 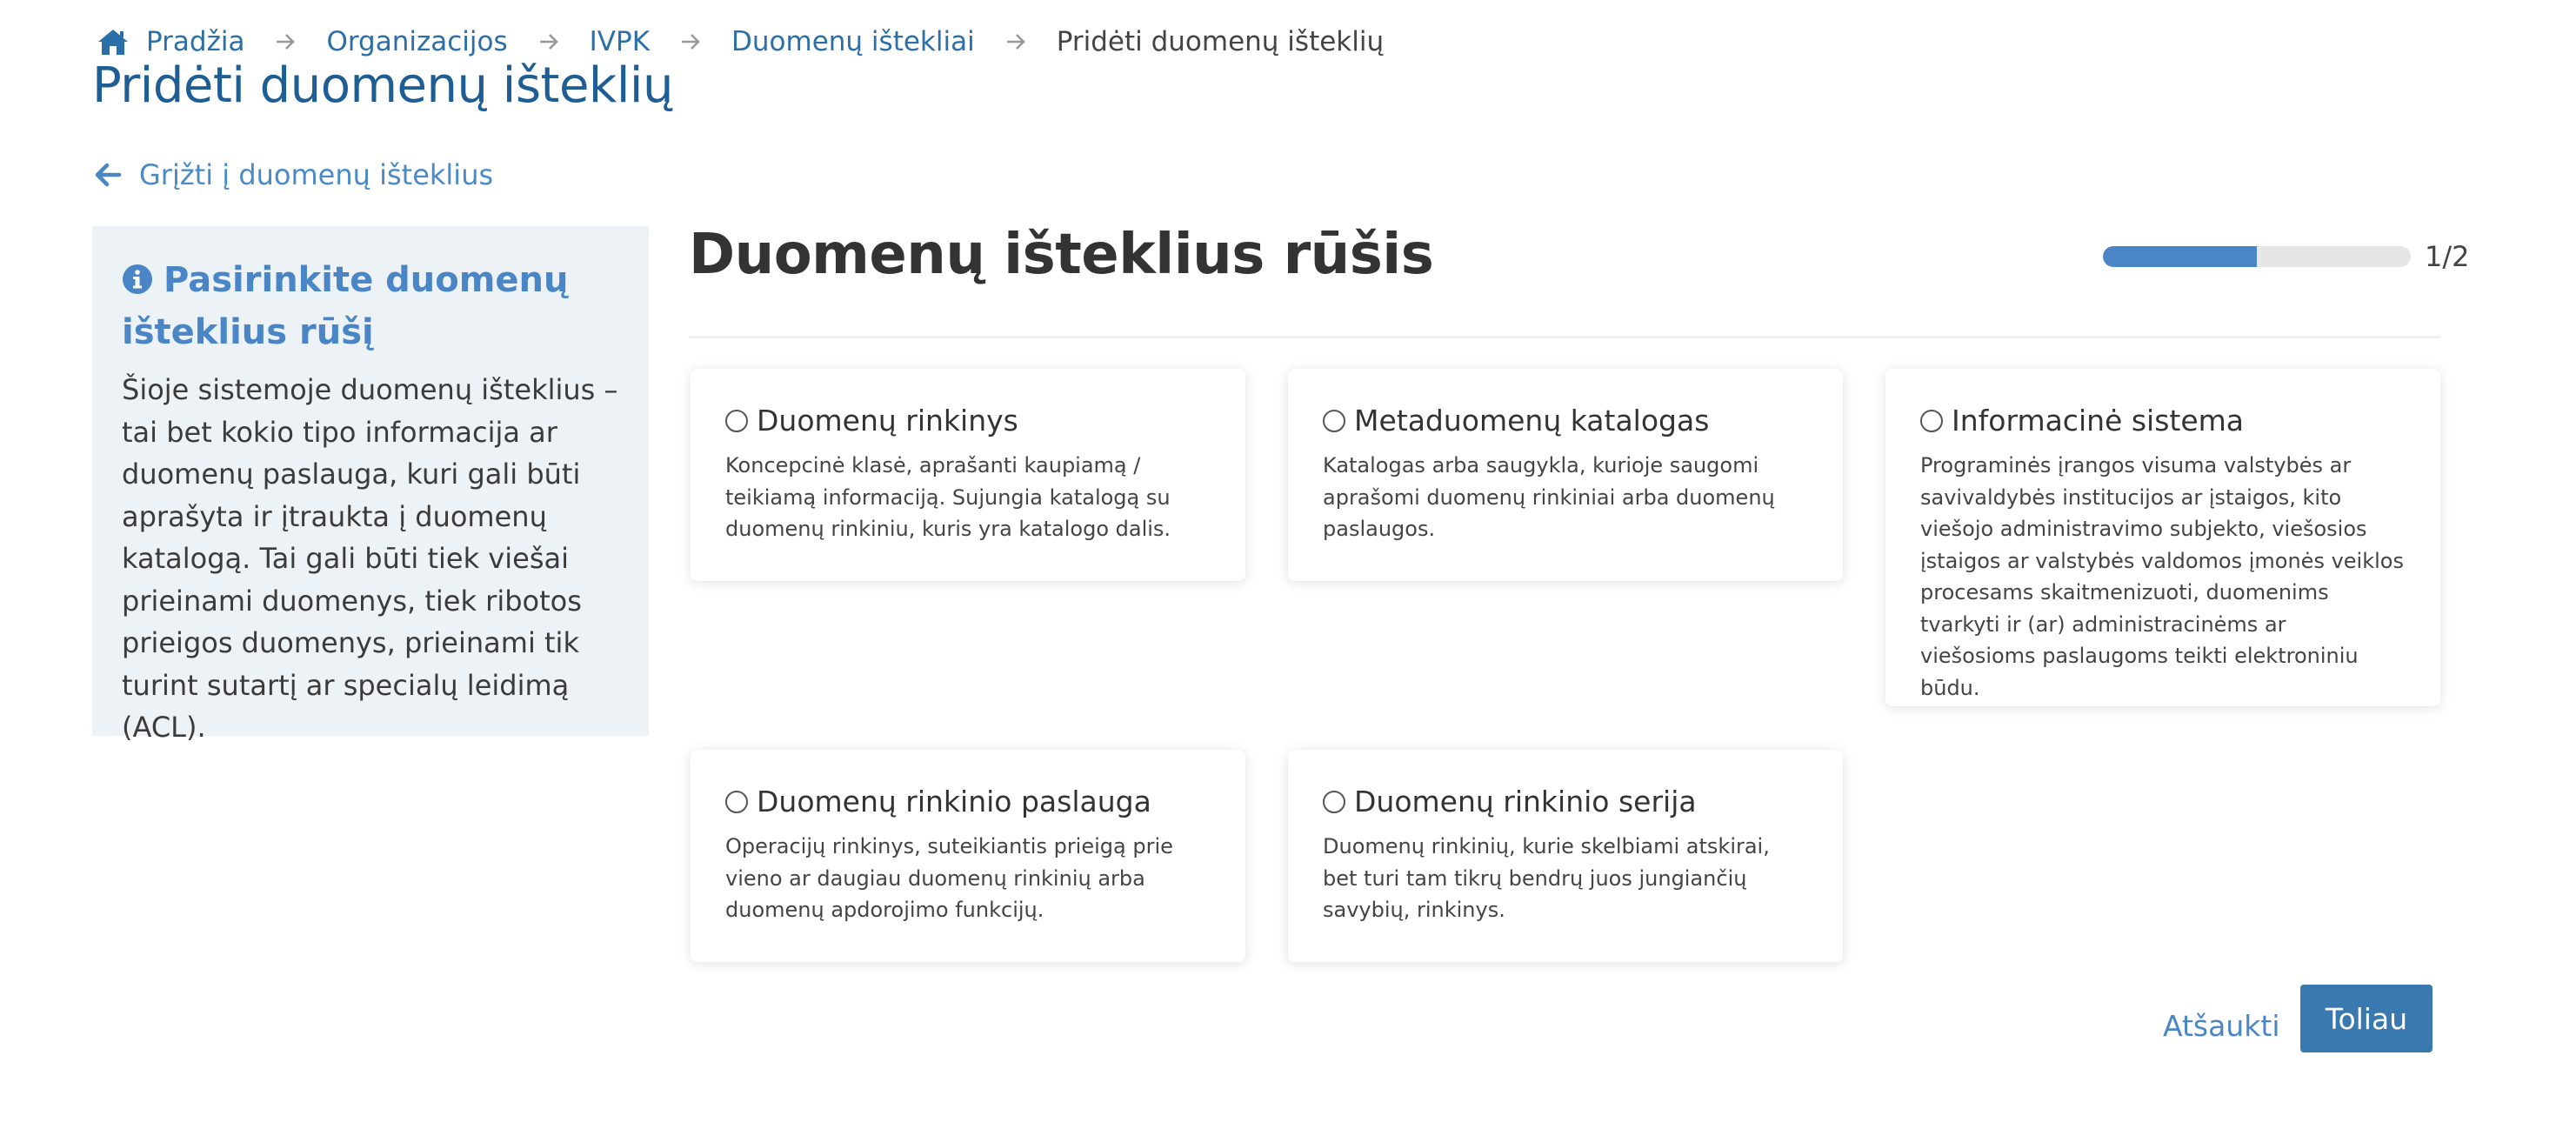 I want to click on info-title-text: Pasirinkite duomenų išteklius rūšį, so click(x=345, y=306).